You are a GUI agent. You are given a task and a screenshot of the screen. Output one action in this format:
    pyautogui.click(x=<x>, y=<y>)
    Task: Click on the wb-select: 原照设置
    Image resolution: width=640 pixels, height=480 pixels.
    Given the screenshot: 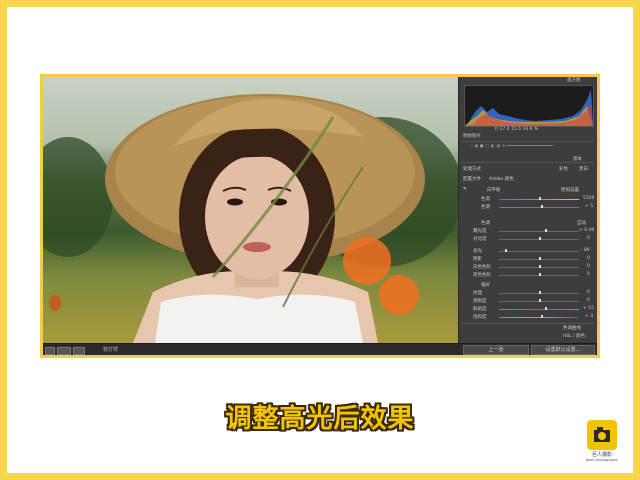 What is the action you would take?
    pyautogui.click(x=570, y=190)
    